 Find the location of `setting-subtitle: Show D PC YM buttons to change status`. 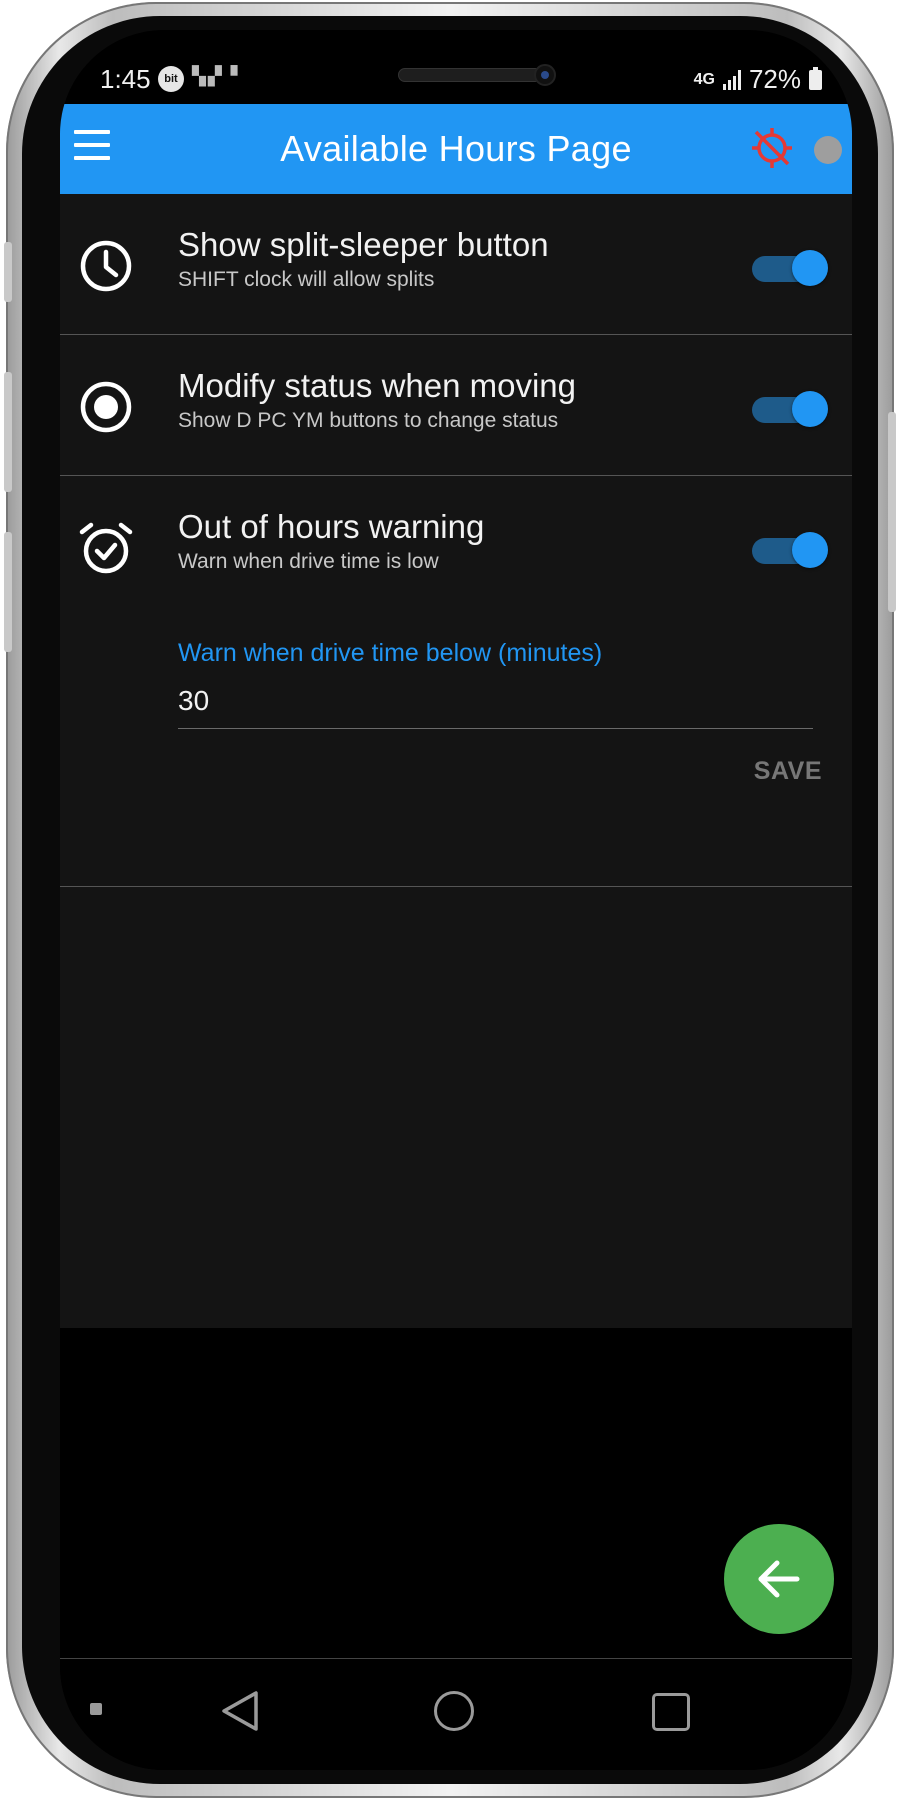

setting-subtitle: Show D PC YM buttons to change status is located at coordinates (368, 420).